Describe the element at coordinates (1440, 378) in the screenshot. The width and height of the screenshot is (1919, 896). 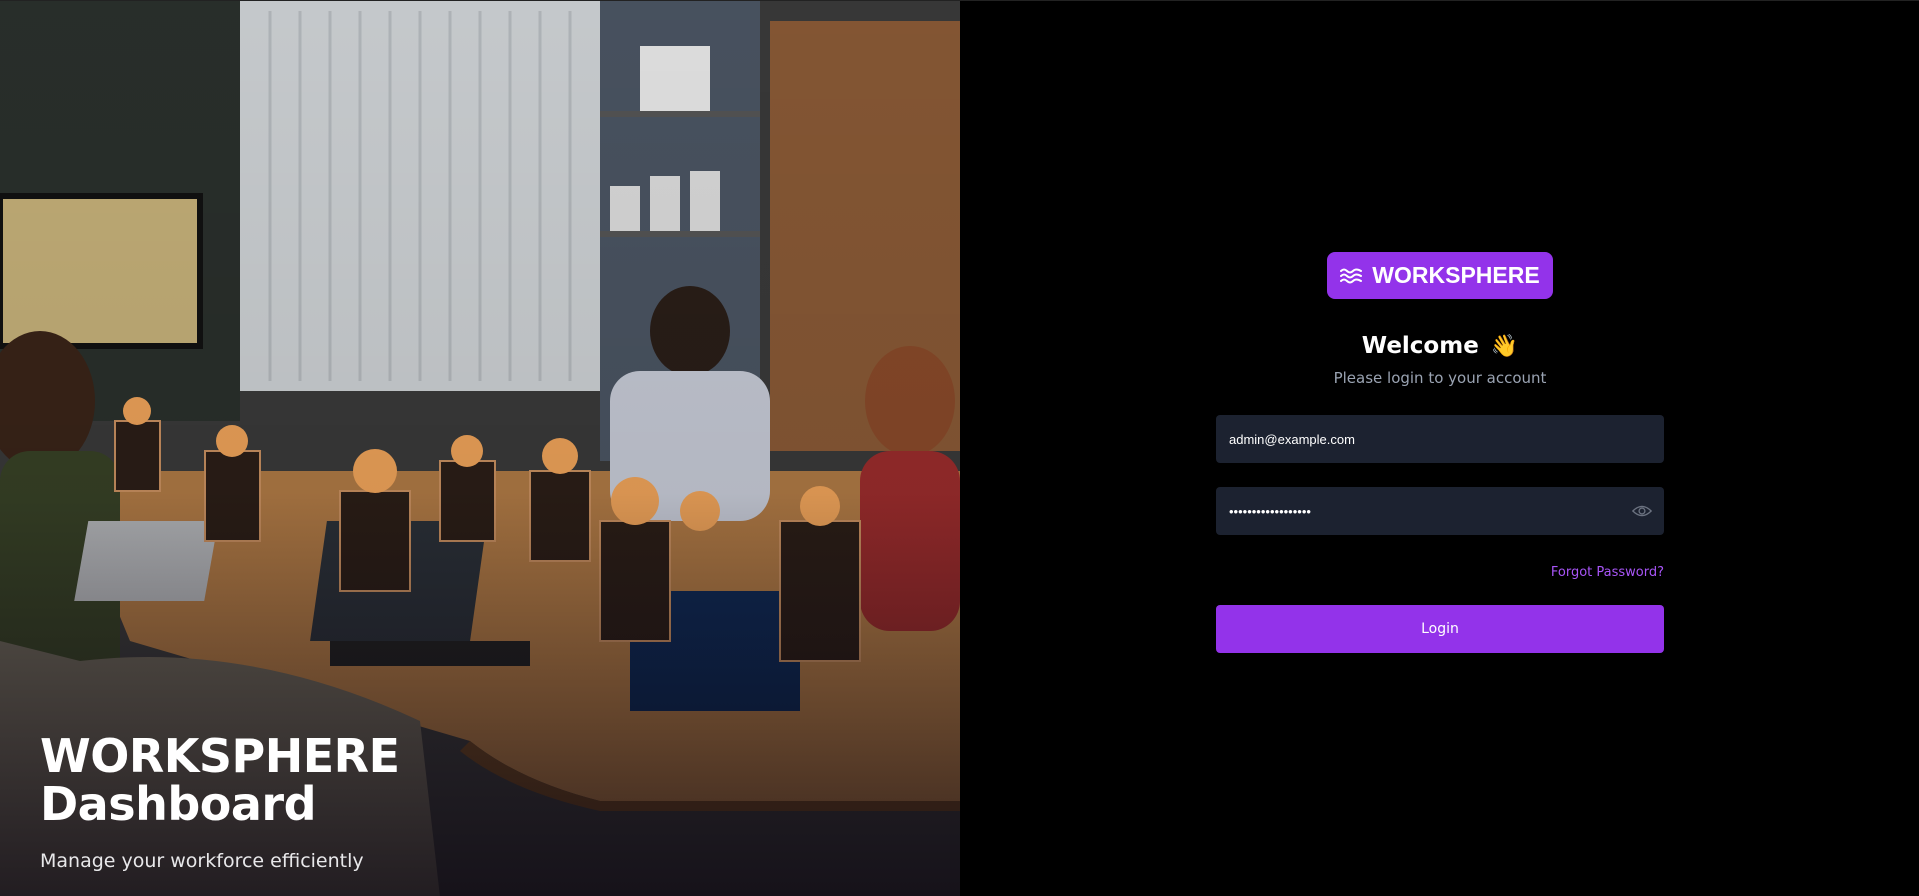
I see `login-subtitle: Please login to your account` at that location.